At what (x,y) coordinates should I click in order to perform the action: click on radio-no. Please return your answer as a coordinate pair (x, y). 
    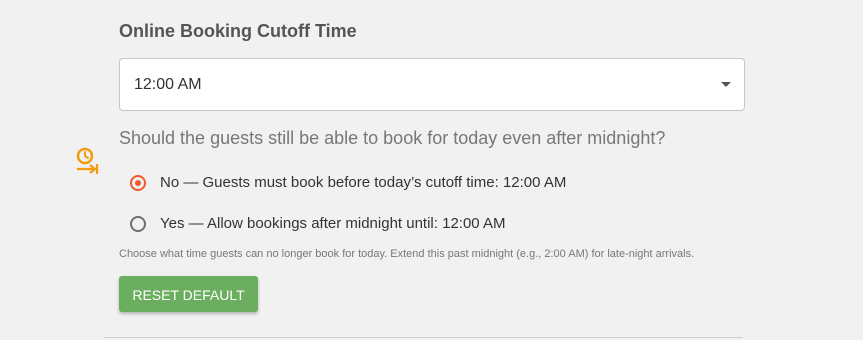
    Looking at the image, I should click on (138, 182).